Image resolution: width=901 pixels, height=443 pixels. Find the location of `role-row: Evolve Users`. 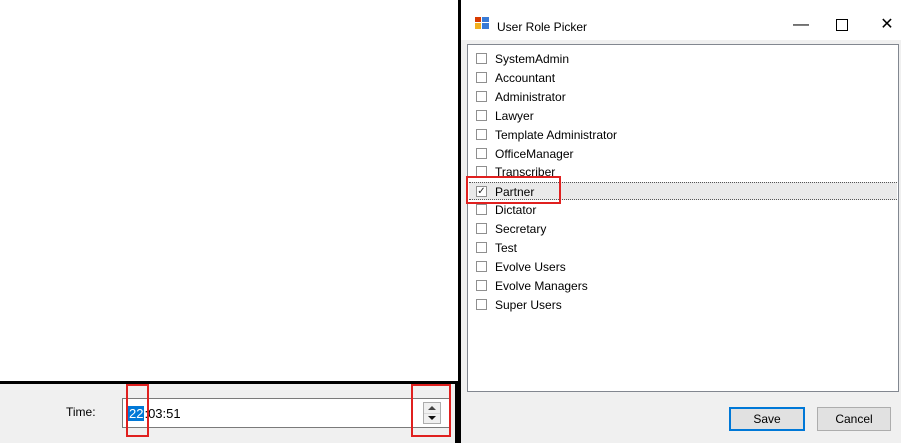

role-row: Evolve Users is located at coordinates (683, 267).